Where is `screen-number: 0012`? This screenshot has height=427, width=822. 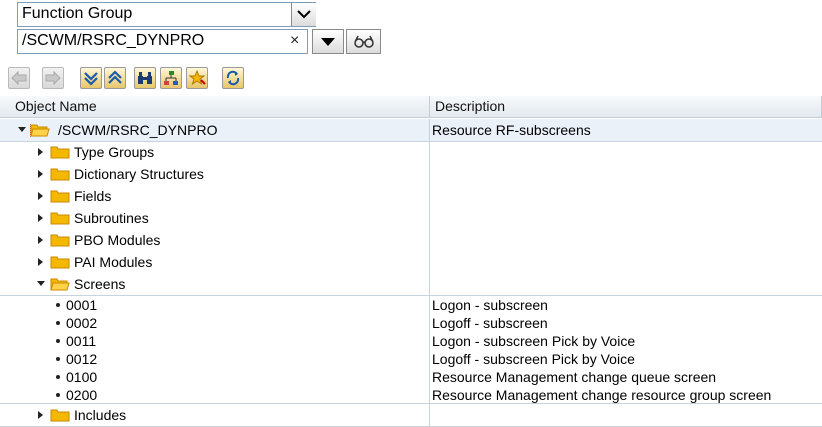
screen-number: 0012 is located at coordinates (82, 359).